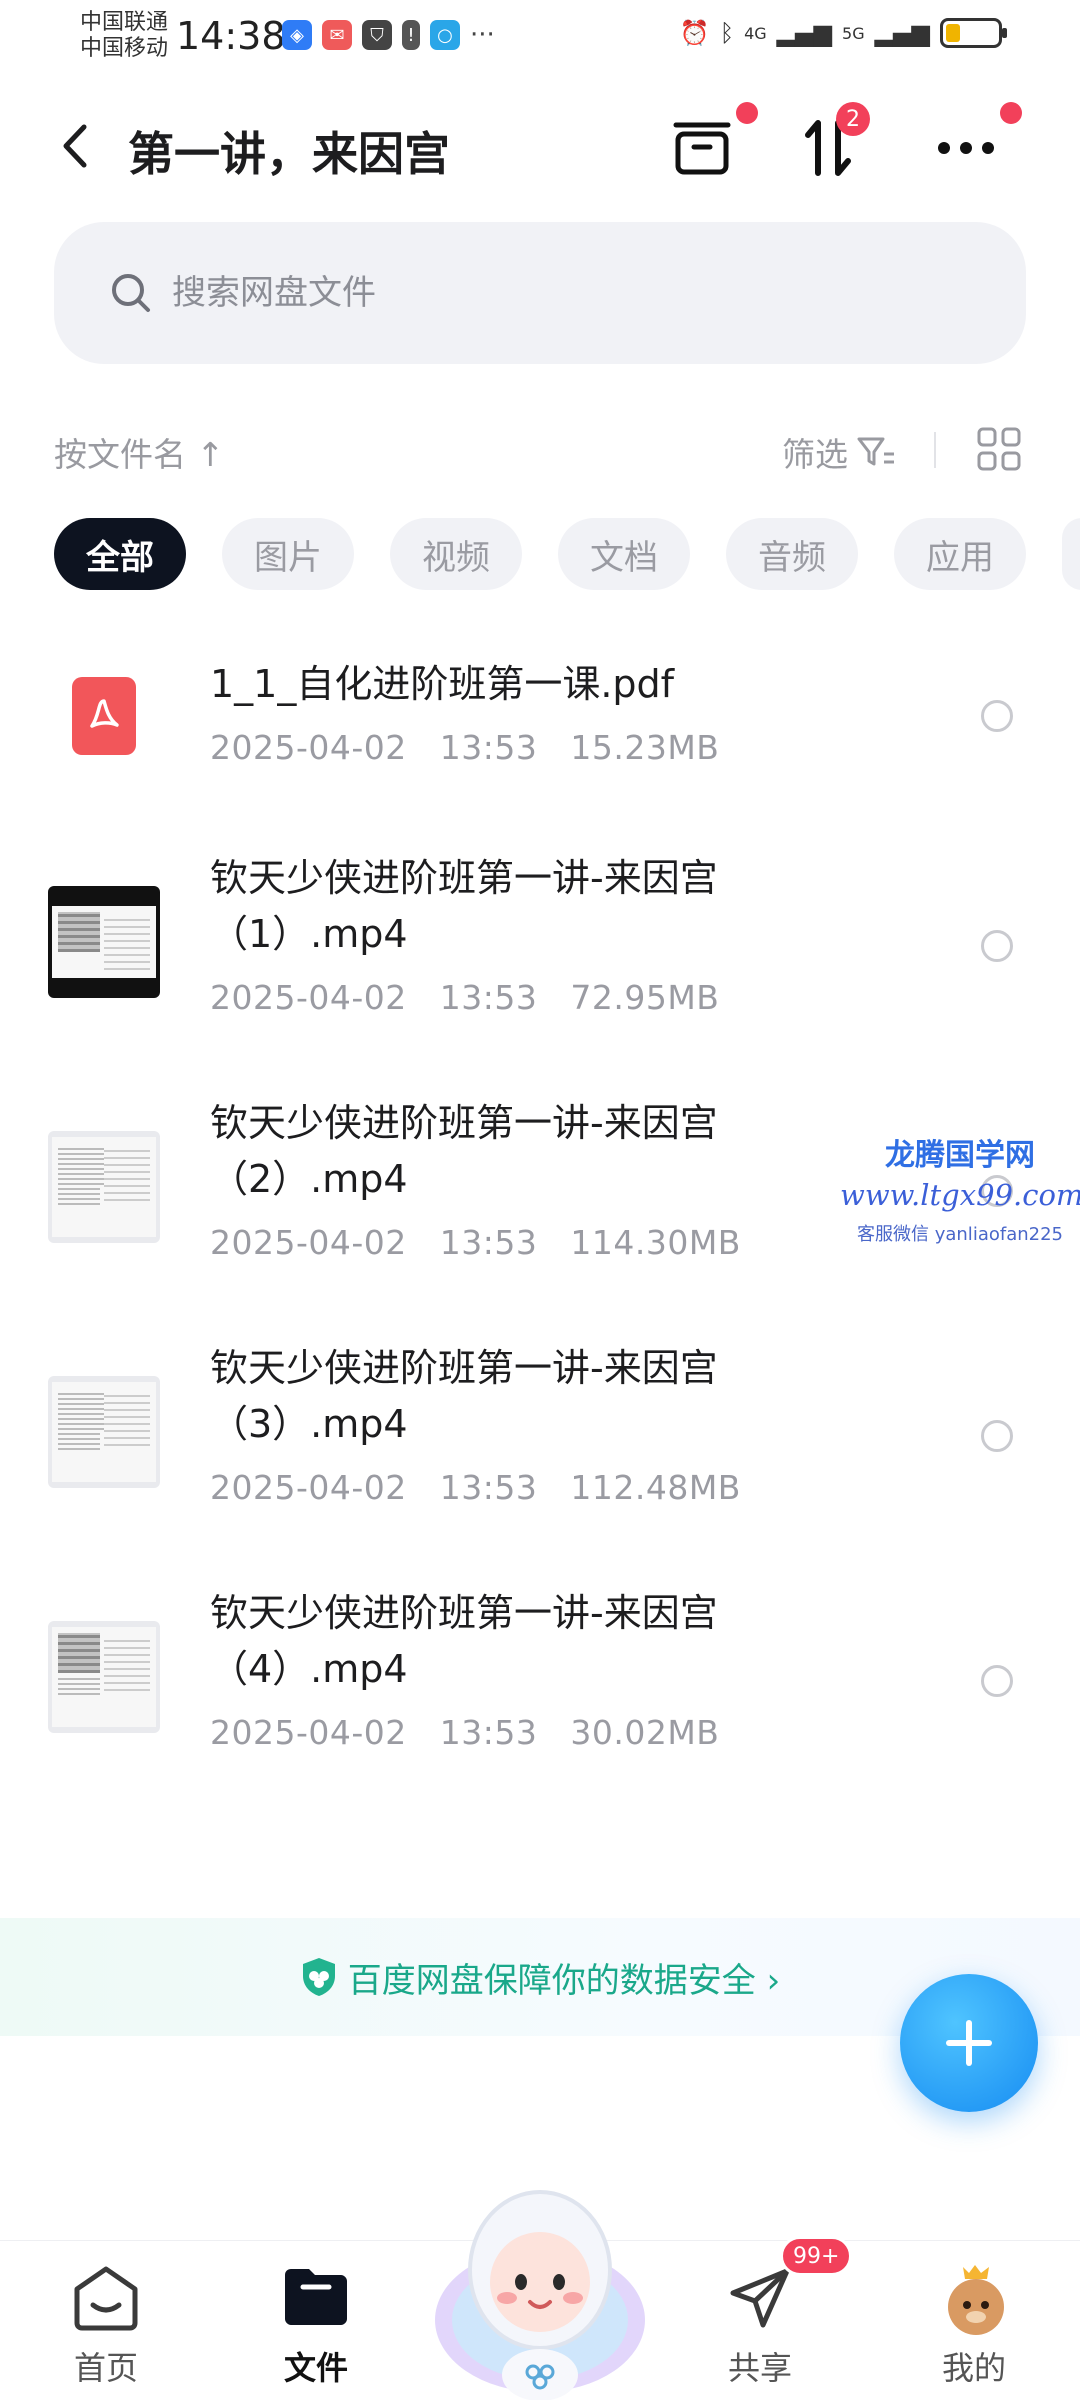  What do you see at coordinates (853, 33) in the screenshot?
I see `signal-5g-label: 5G` at bounding box center [853, 33].